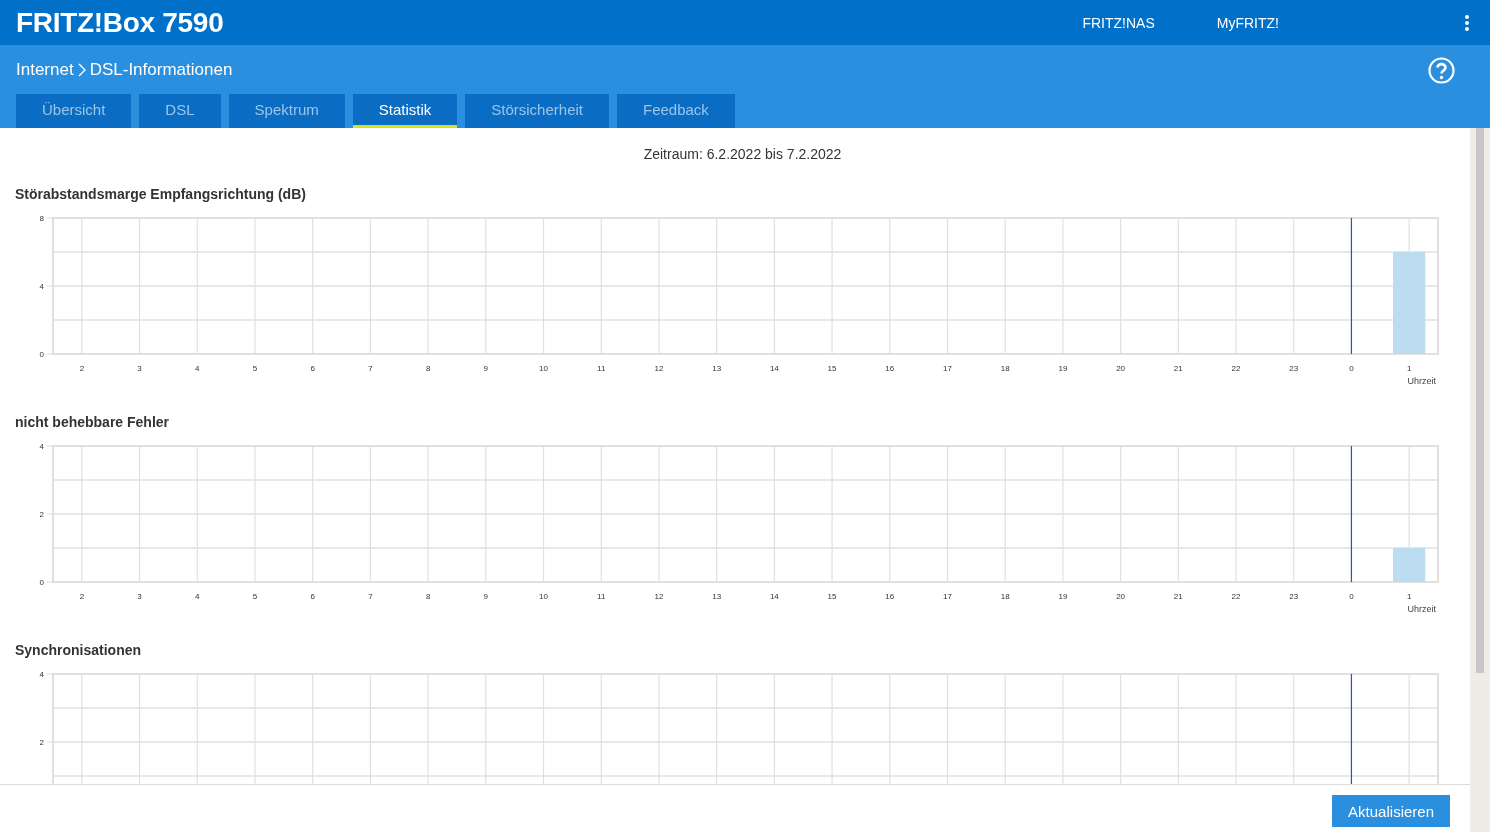 The height and width of the screenshot is (832, 1490). I want to click on chart-title: nicht behebbare Fehler, so click(93, 422).